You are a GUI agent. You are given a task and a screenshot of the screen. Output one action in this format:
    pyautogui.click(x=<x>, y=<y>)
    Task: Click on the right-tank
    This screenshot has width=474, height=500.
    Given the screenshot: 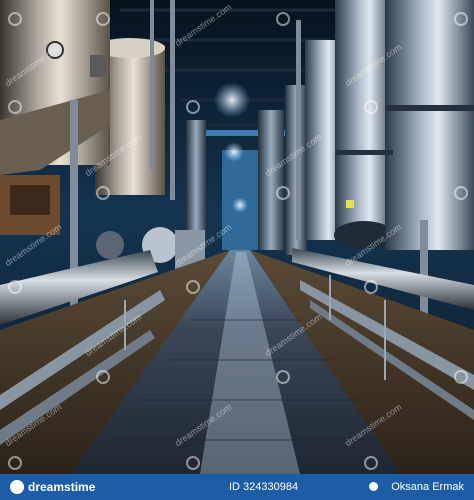 What is the action you would take?
    pyautogui.click(x=364, y=120)
    